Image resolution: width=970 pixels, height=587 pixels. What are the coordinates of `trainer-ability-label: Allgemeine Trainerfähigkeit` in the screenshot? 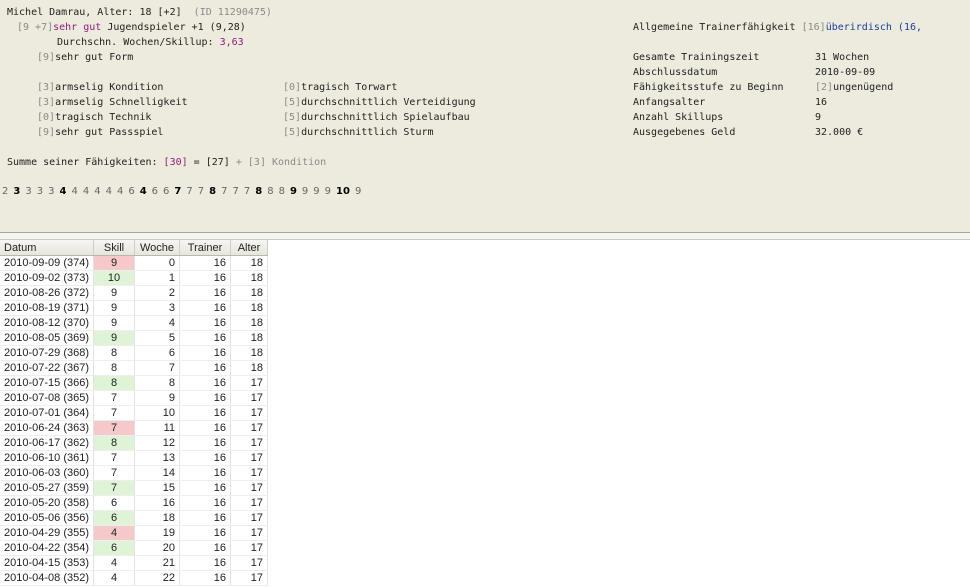 It's located at (714, 27).